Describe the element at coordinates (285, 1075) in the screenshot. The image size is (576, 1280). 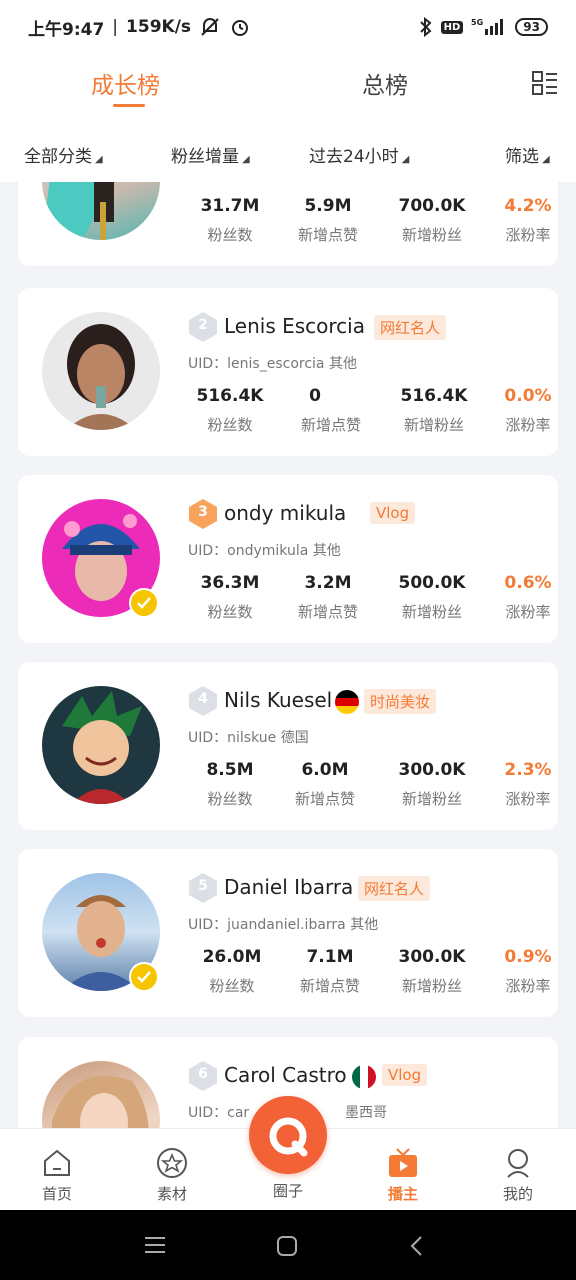
I see `influencer-name: Carol Castro` at that location.